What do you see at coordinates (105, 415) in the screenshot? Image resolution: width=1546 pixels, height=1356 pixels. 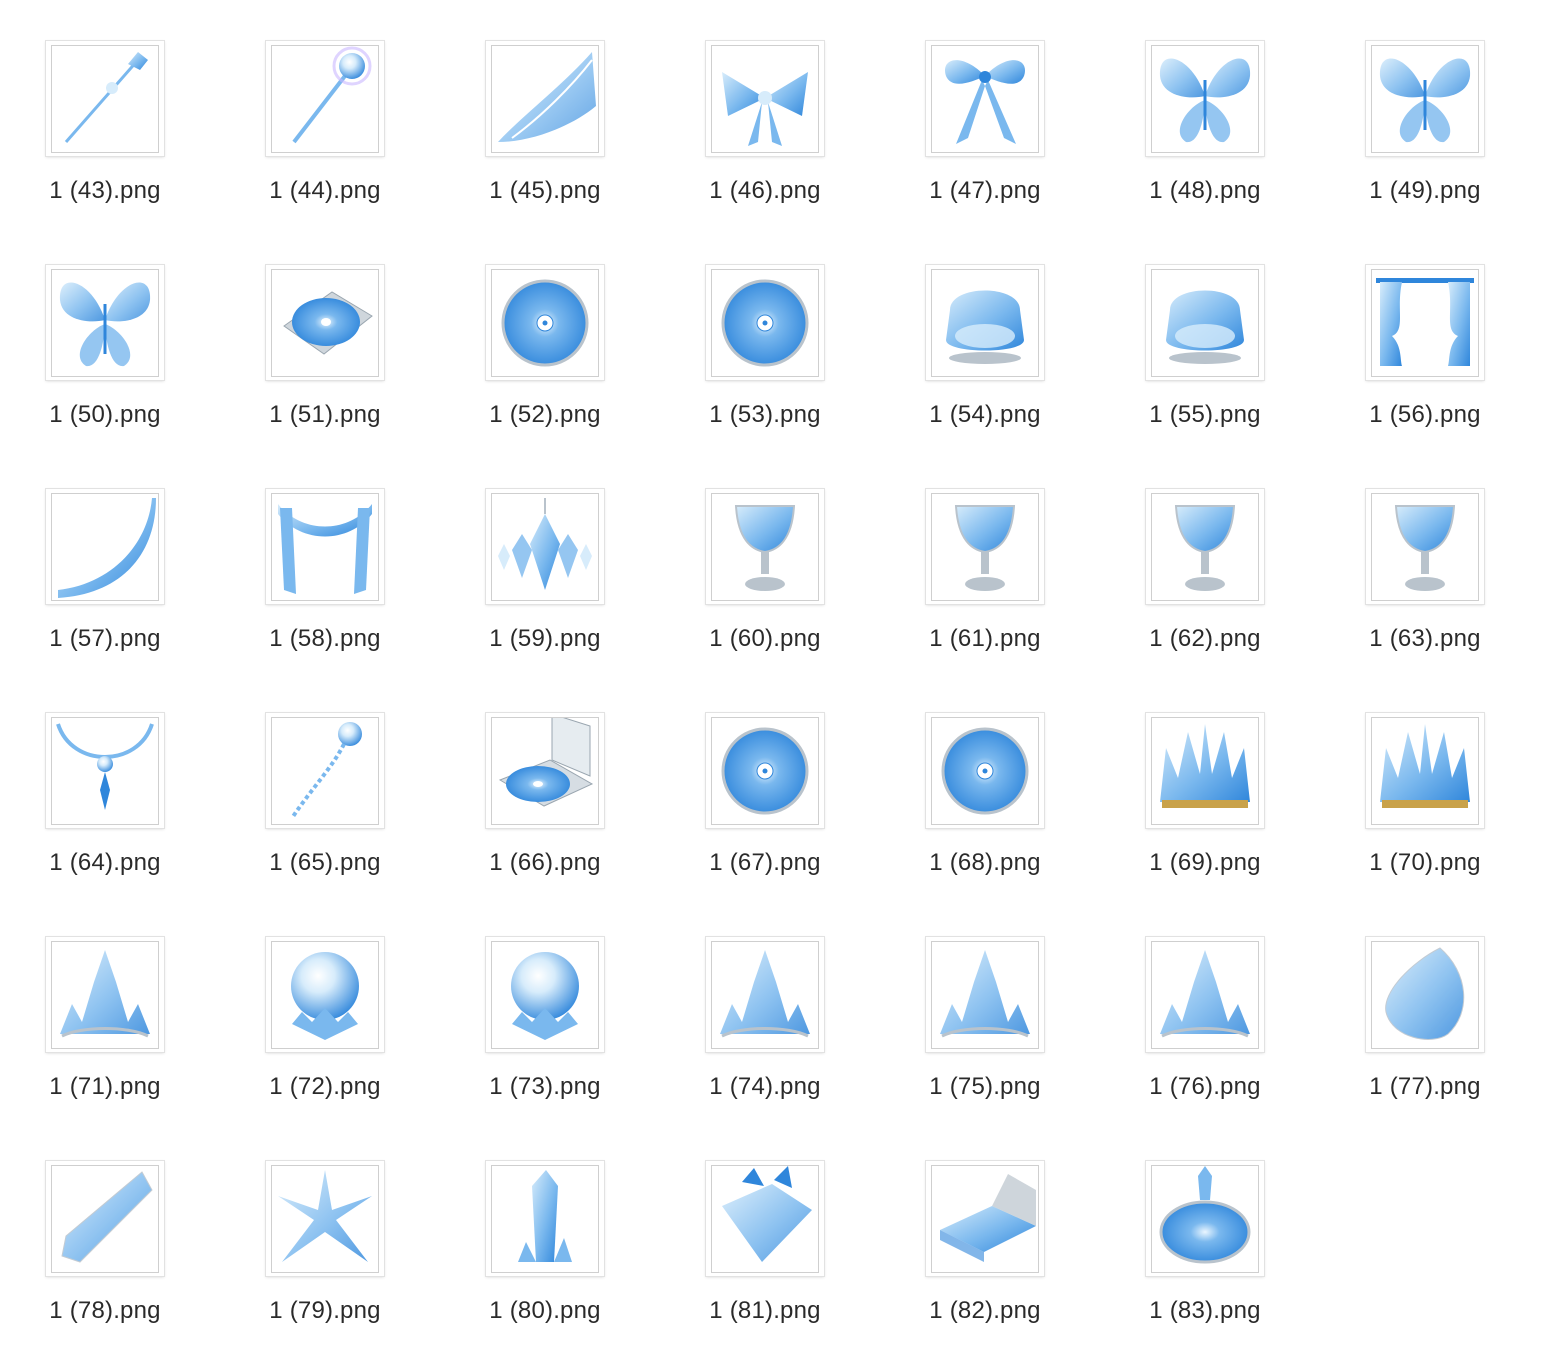 I see `file-name: 1 (50).png` at bounding box center [105, 415].